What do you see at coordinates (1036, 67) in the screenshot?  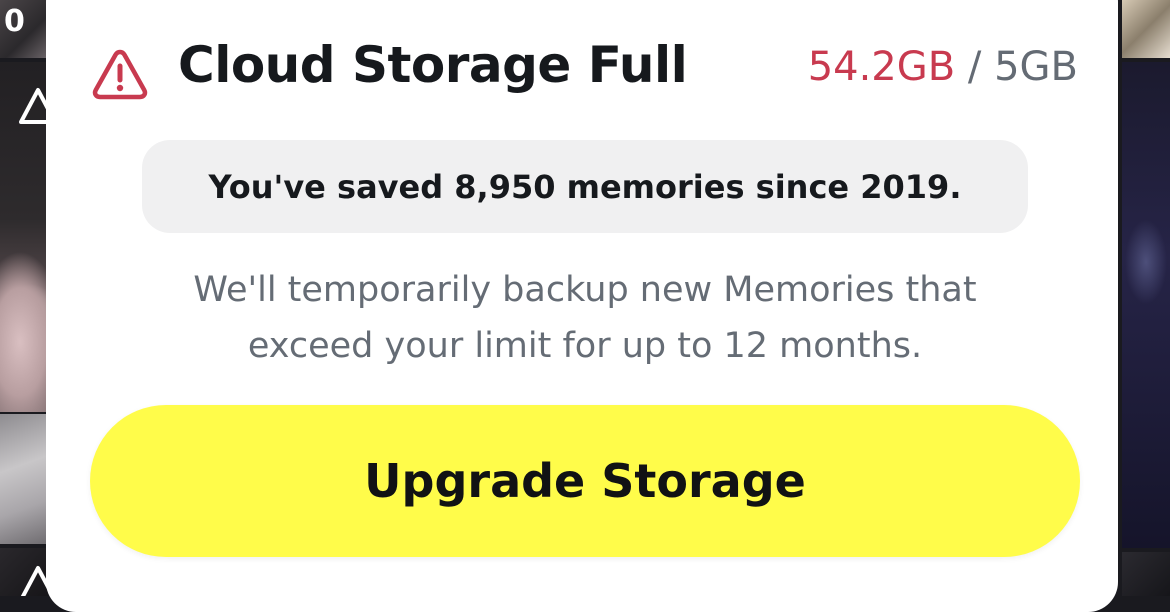 I see `storage-limit: 5GB` at bounding box center [1036, 67].